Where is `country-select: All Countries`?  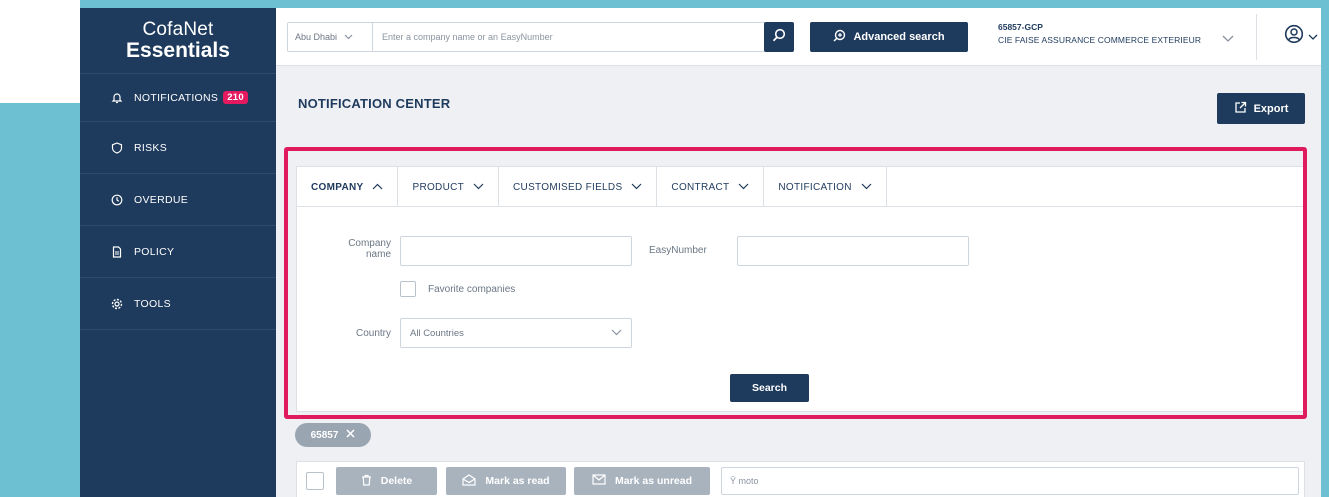
country-select: All Countries is located at coordinates (516, 333).